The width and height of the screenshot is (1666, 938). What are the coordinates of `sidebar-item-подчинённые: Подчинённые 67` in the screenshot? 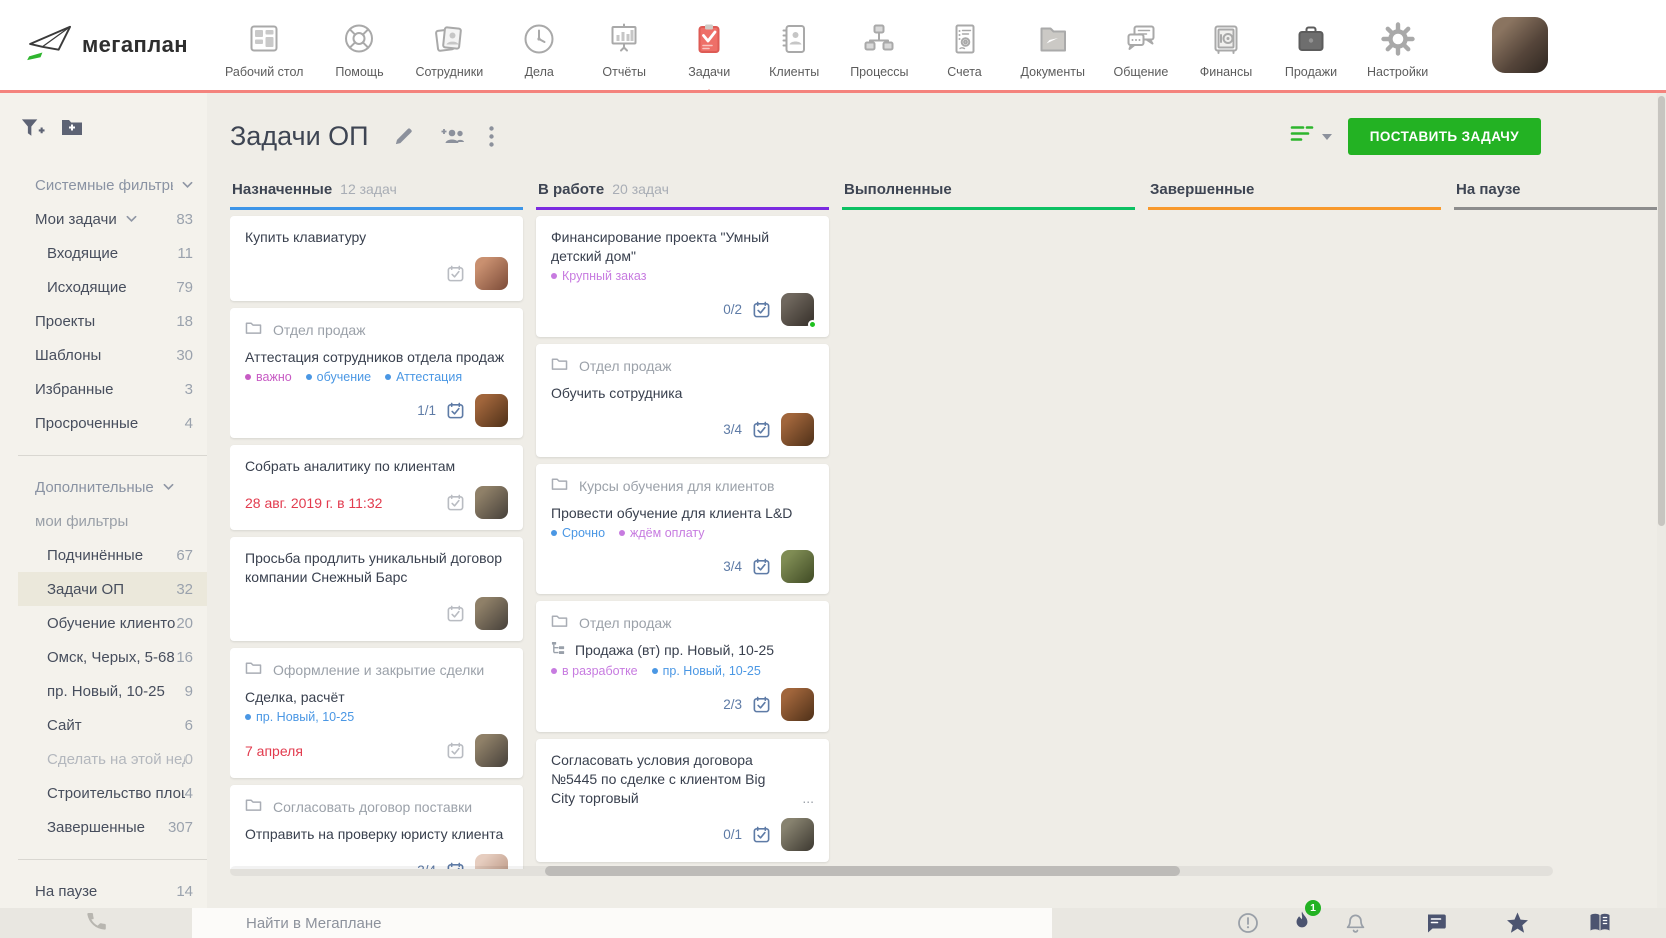 It's located at (103, 555).